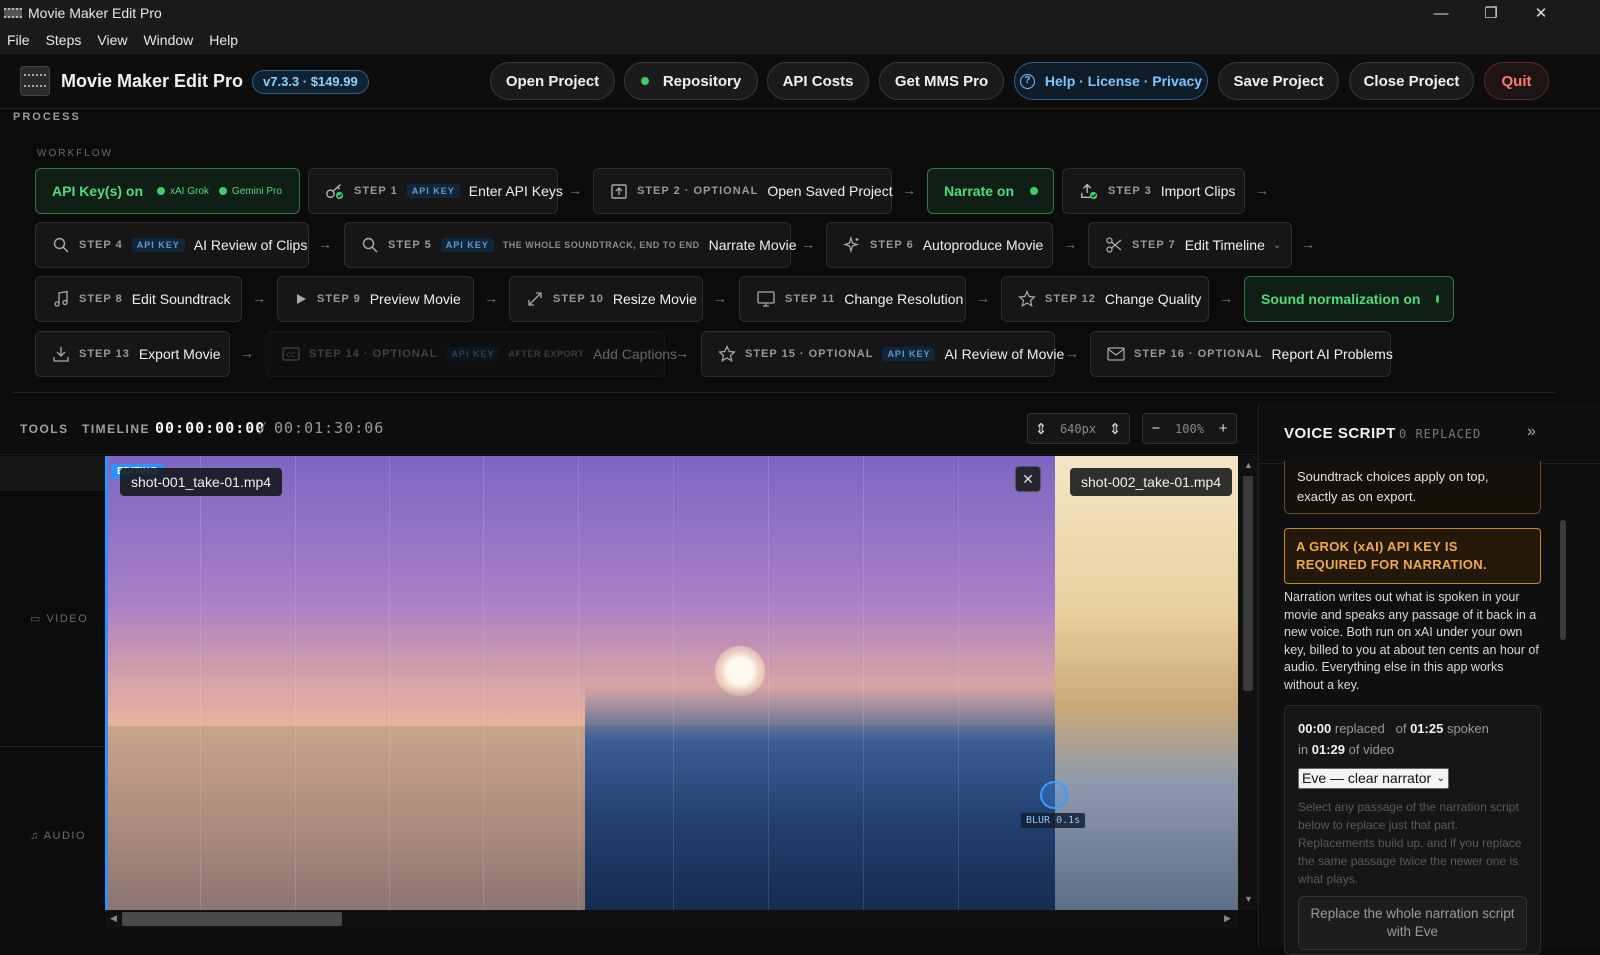 This screenshot has height=955, width=1600. What do you see at coordinates (1223, 428) in the screenshot?
I see `zoom-in-button: +` at bounding box center [1223, 428].